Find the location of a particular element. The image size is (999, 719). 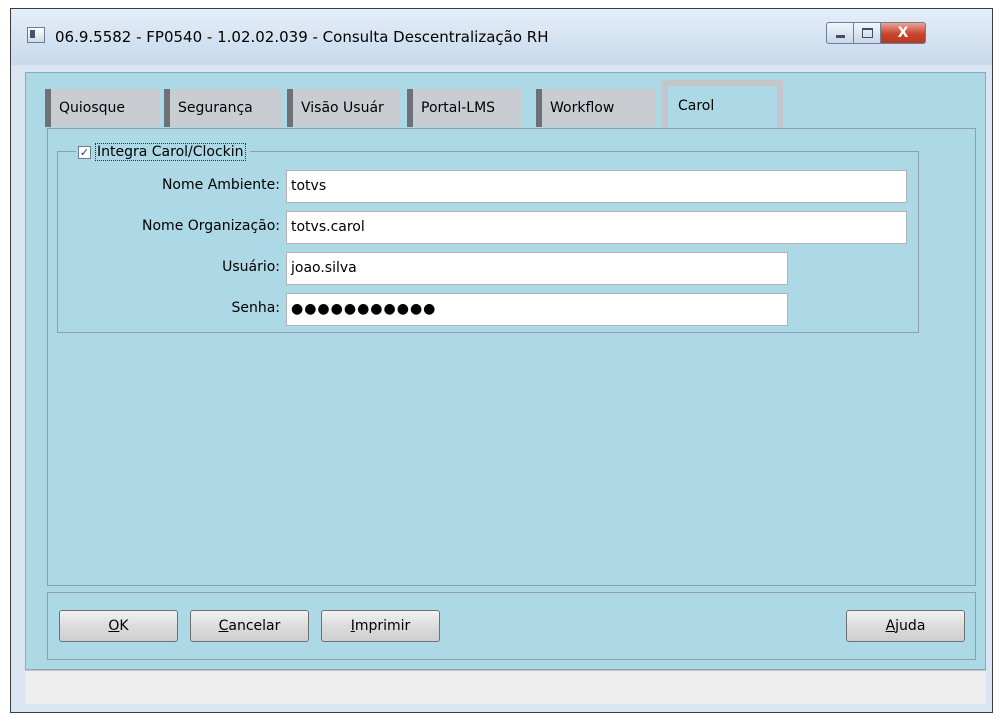

integra-carol-checkbox: ✓ is located at coordinates (84, 152).